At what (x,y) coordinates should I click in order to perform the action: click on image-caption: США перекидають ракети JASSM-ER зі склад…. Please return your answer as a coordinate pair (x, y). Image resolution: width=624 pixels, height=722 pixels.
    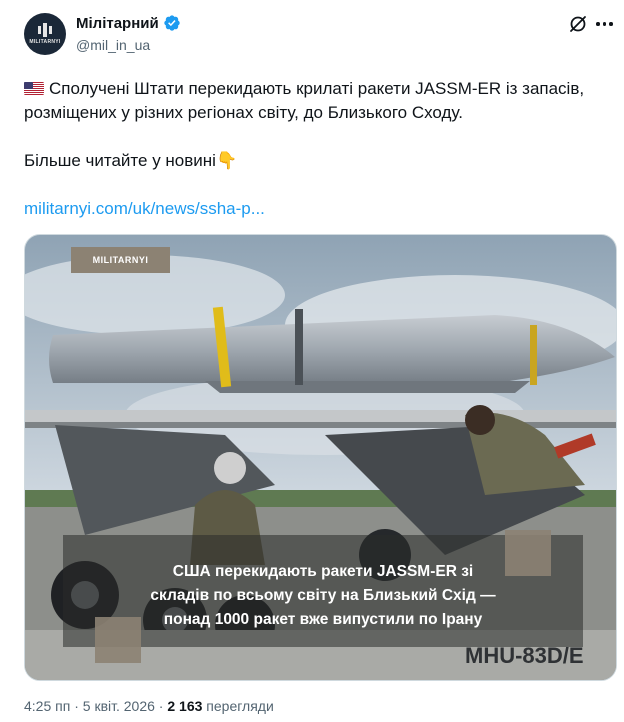
    Looking at the image, I should click on (323, 600).